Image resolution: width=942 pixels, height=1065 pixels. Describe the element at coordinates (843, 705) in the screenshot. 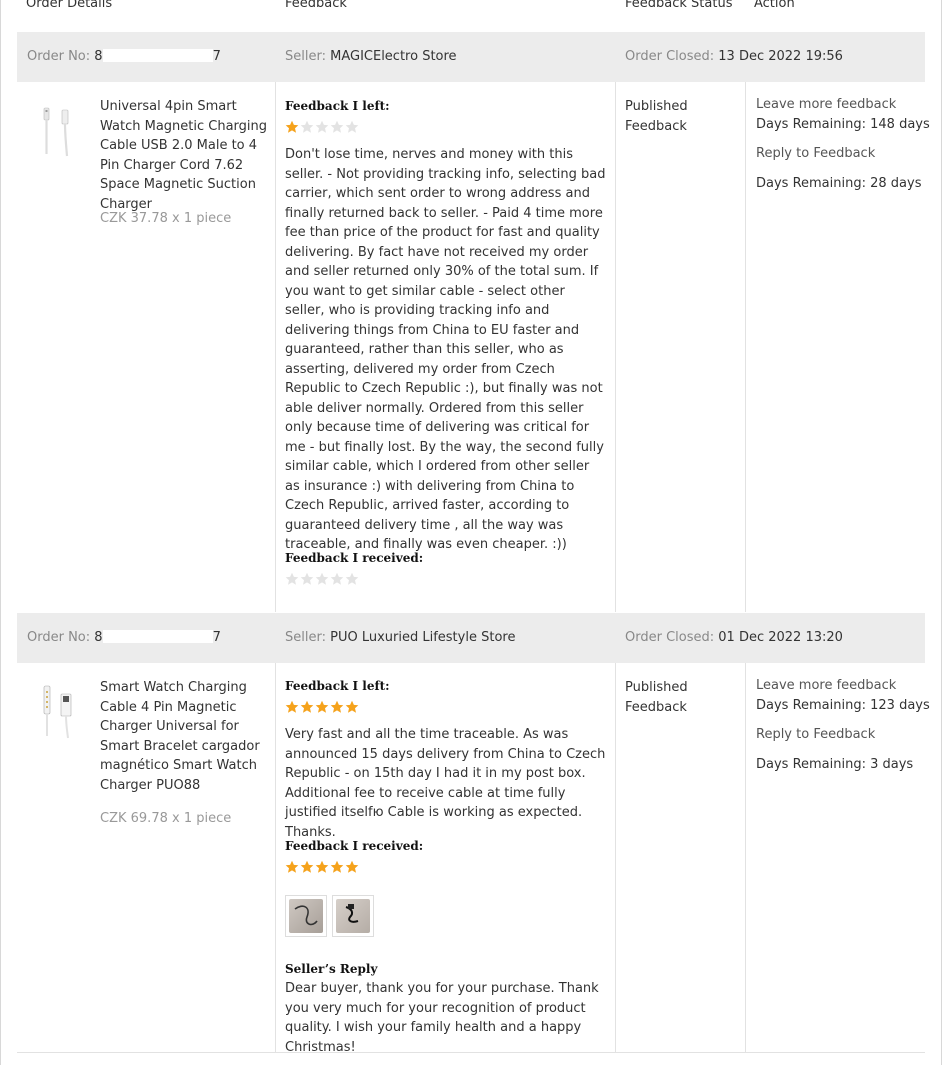

I see `days-remaining-text: Days Remaining: 123 days` at that location.